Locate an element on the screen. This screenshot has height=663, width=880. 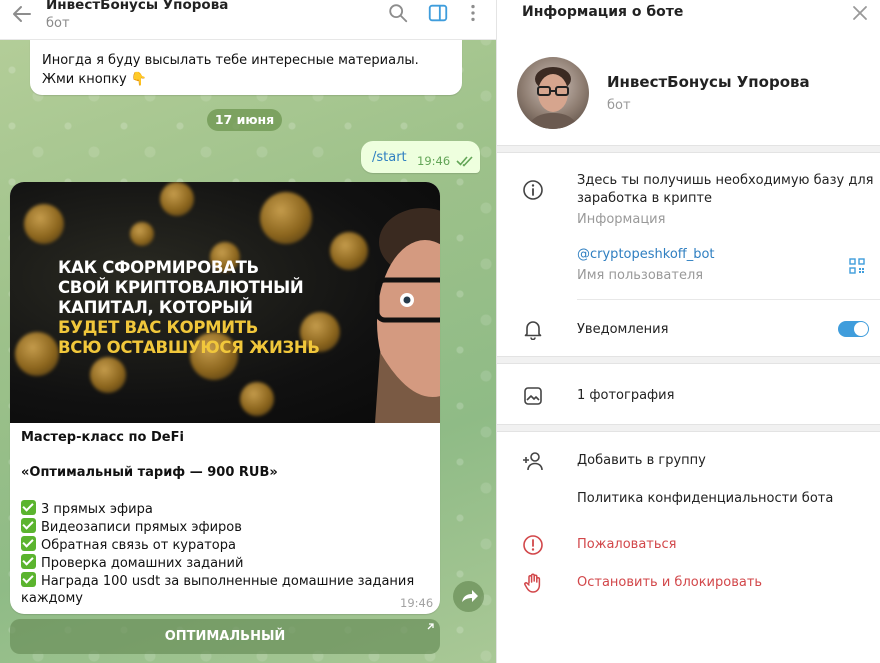
privacy-policy-item: Политика конфиденциальности бота is located at coordinates (705, 499).